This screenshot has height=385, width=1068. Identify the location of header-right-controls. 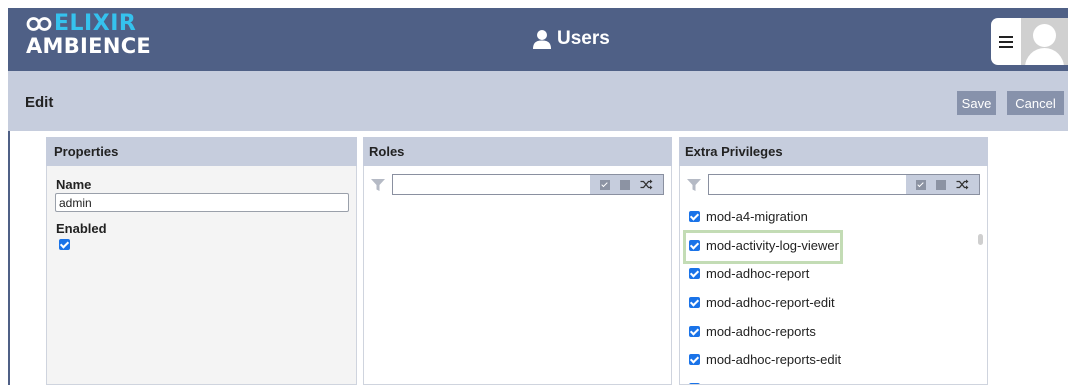
(1029, 41).